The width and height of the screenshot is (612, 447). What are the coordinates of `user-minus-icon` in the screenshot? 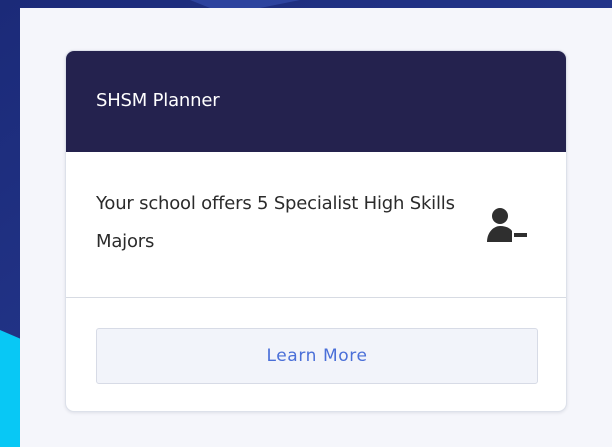 It's located at (507, 225).